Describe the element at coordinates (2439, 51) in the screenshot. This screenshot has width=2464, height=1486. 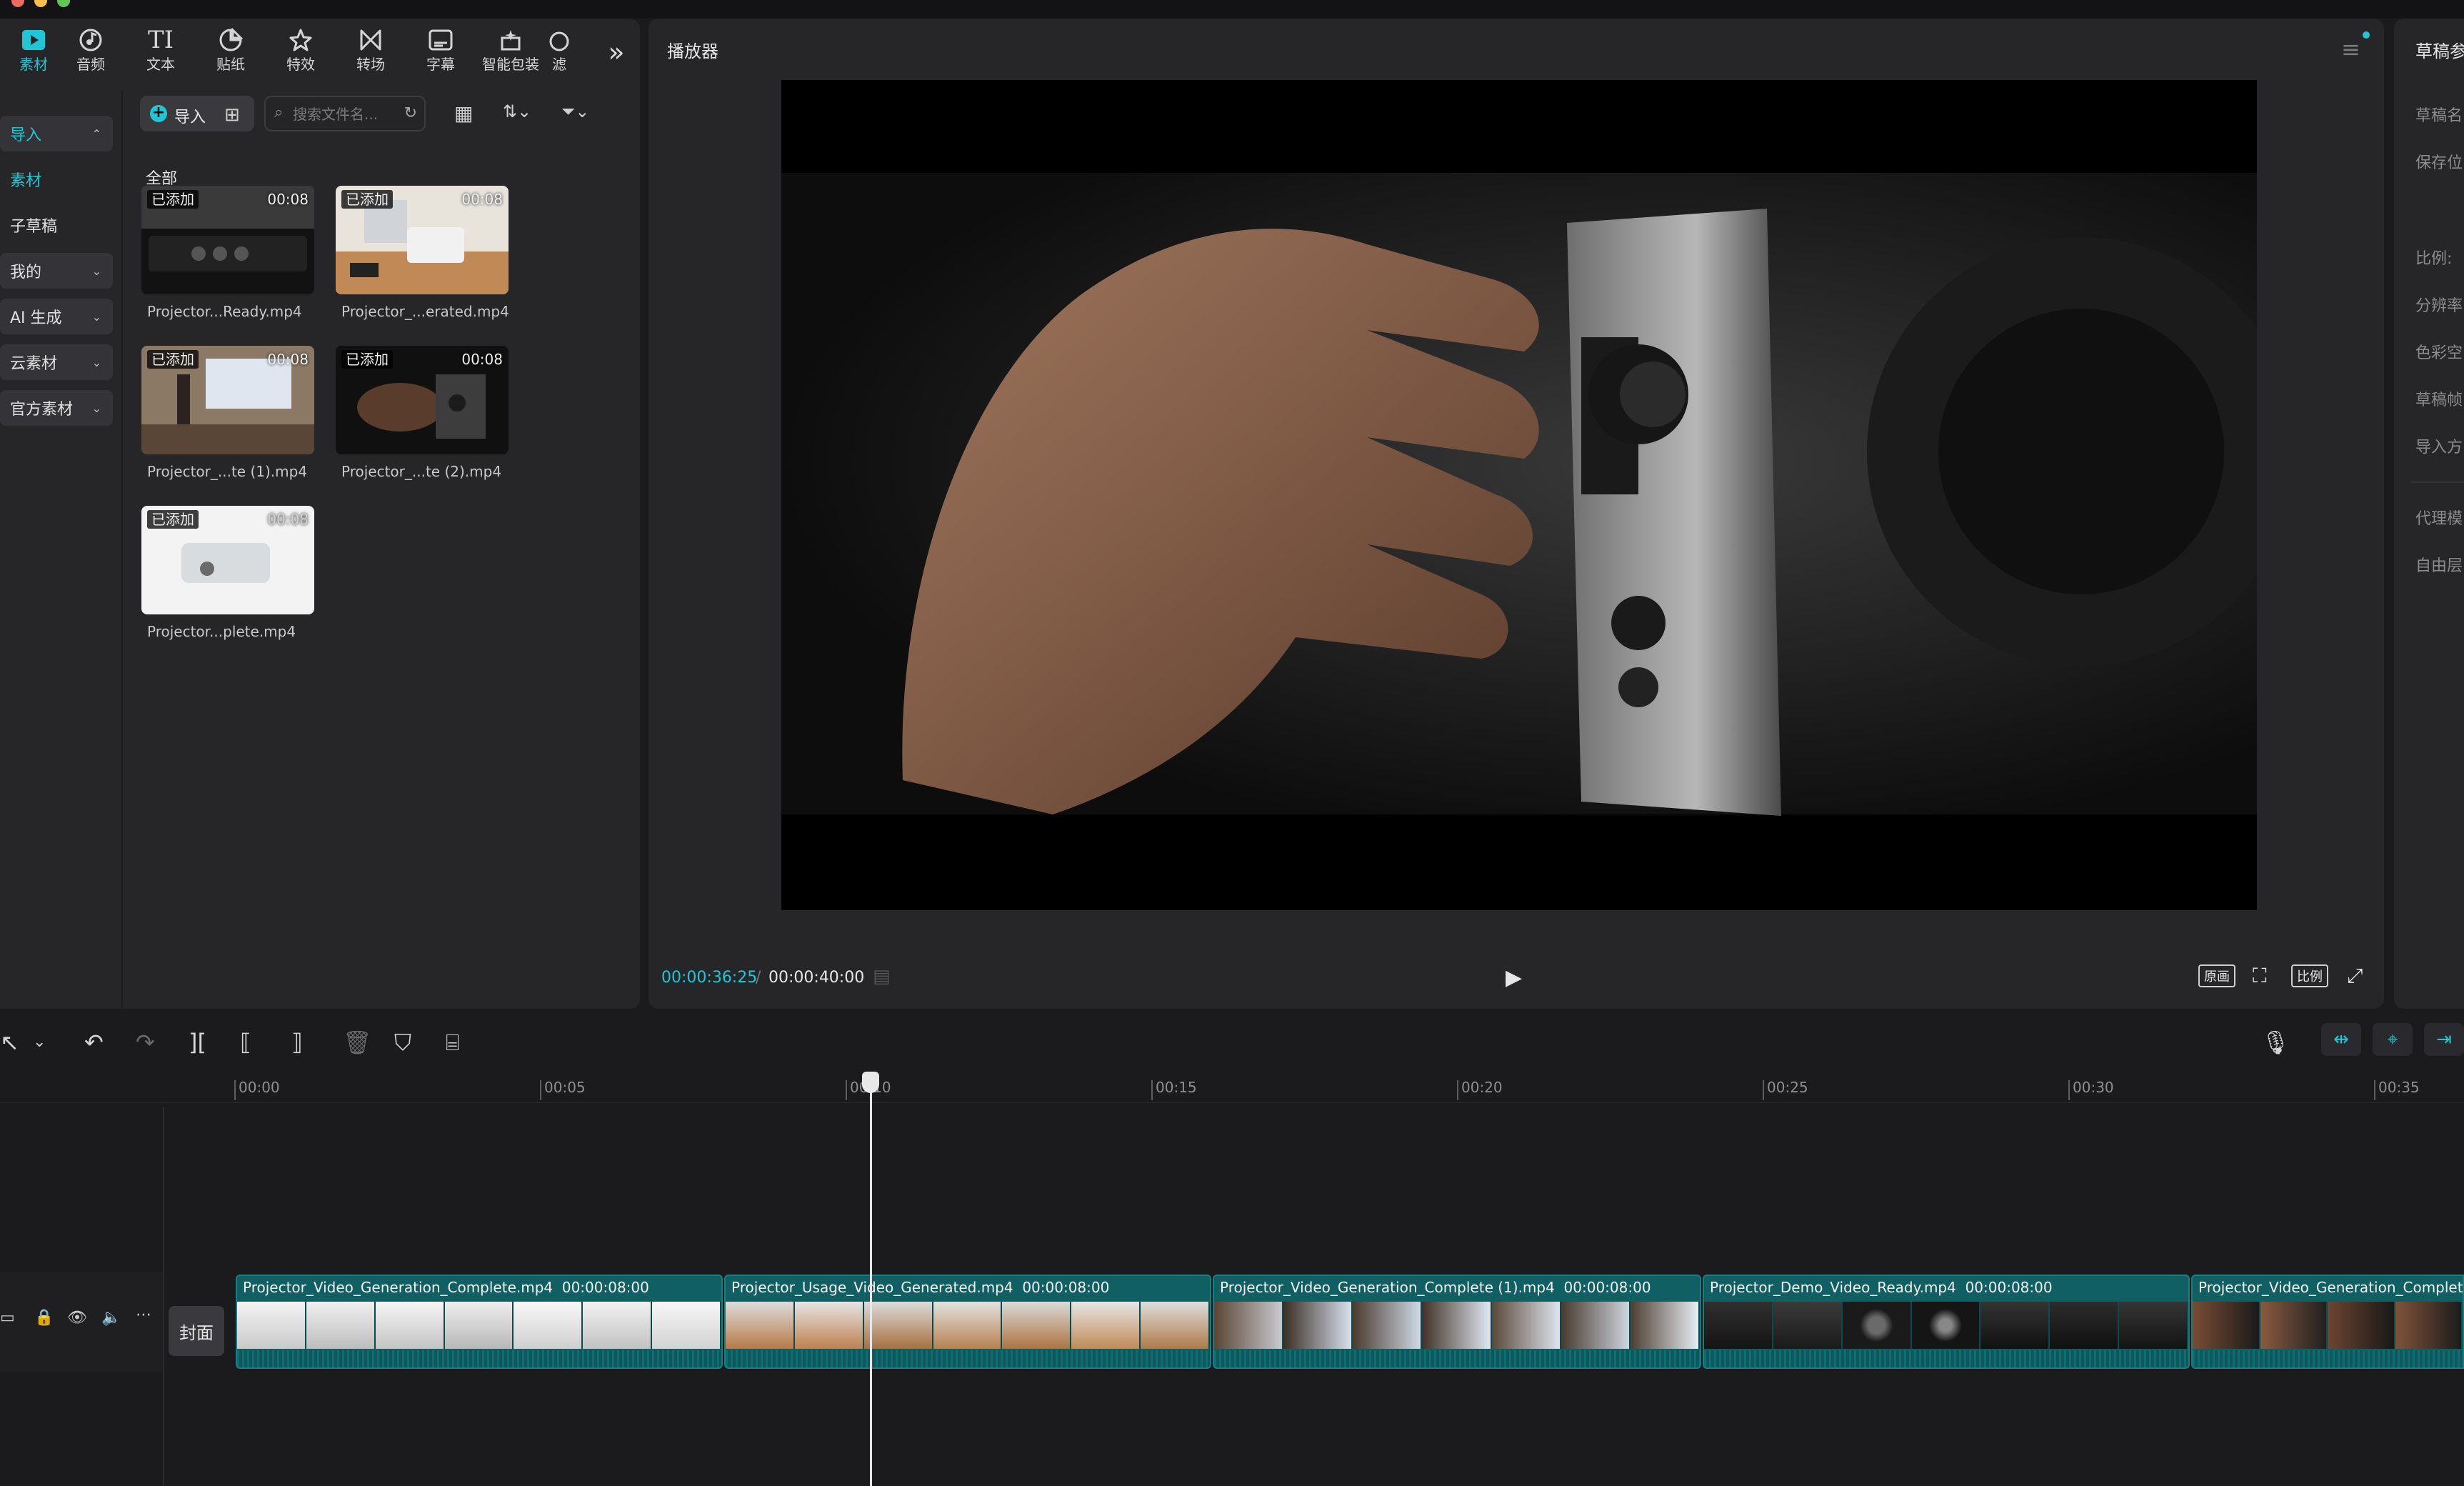
I see `panel-title: 草稿参` at that location.